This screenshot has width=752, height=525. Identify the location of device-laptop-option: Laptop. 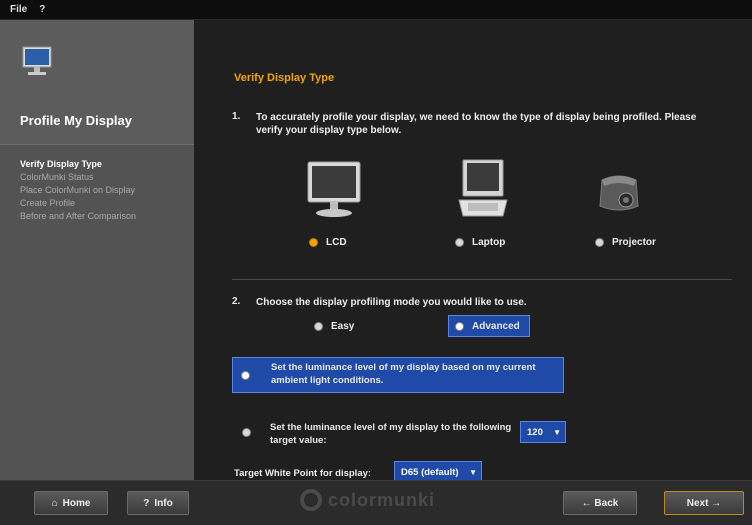
(480, 242).